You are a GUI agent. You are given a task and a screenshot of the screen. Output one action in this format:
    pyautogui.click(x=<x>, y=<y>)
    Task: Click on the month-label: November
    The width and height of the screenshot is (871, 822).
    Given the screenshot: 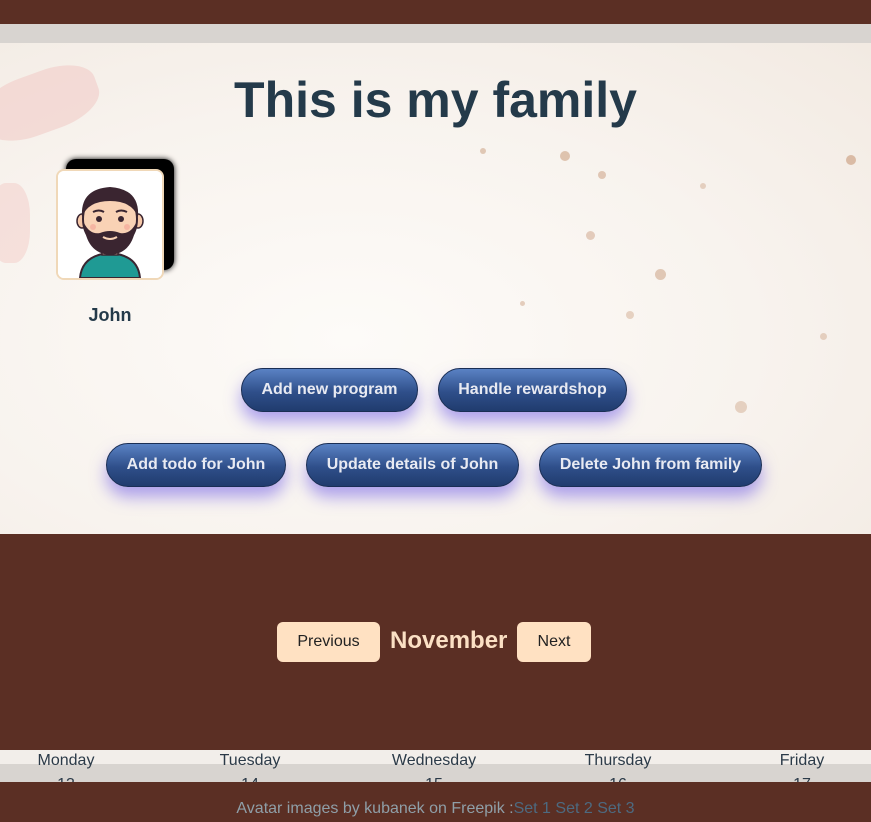 What is the action you would take?
    pyautogui.click(x=449, y=640)
    